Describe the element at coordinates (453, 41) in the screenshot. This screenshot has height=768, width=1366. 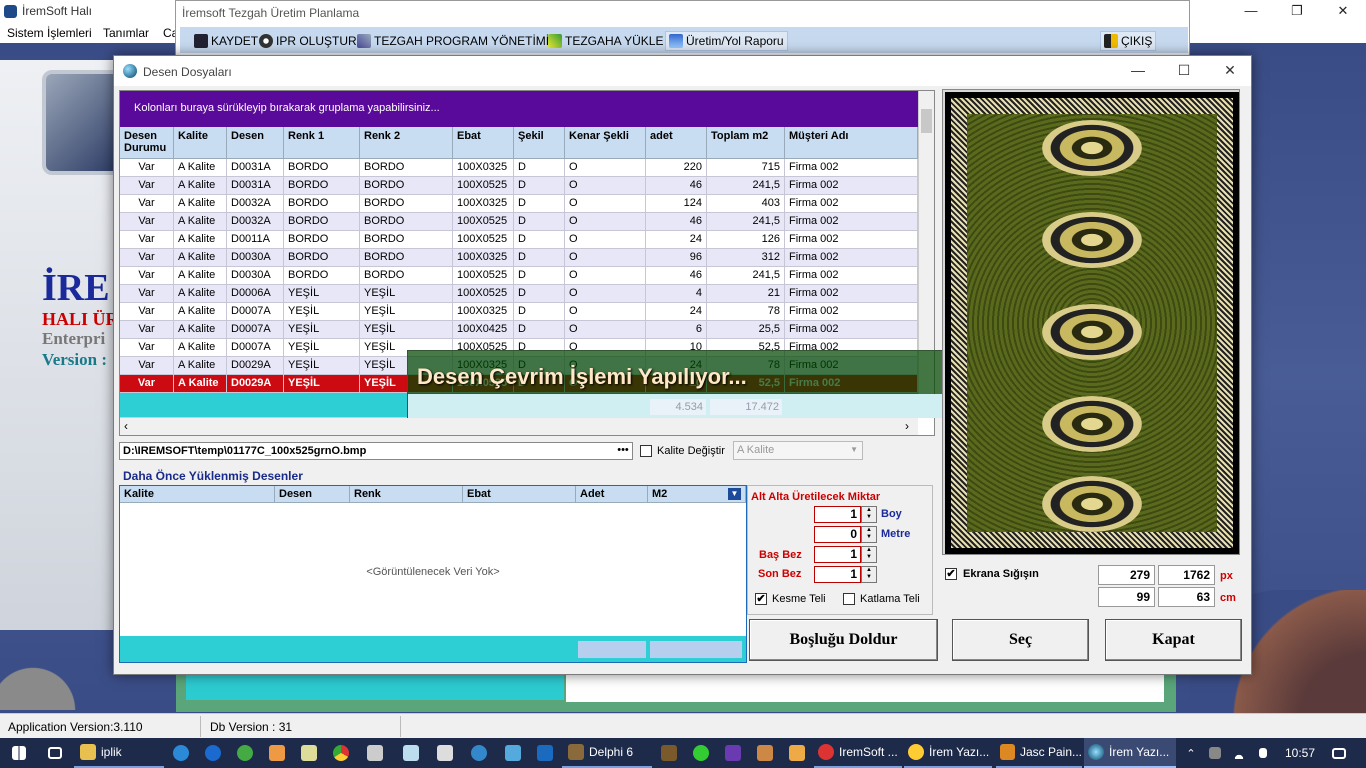
I see `program-management-button: TEZGAH PROGRAM YÖNETİMİ` at that location.